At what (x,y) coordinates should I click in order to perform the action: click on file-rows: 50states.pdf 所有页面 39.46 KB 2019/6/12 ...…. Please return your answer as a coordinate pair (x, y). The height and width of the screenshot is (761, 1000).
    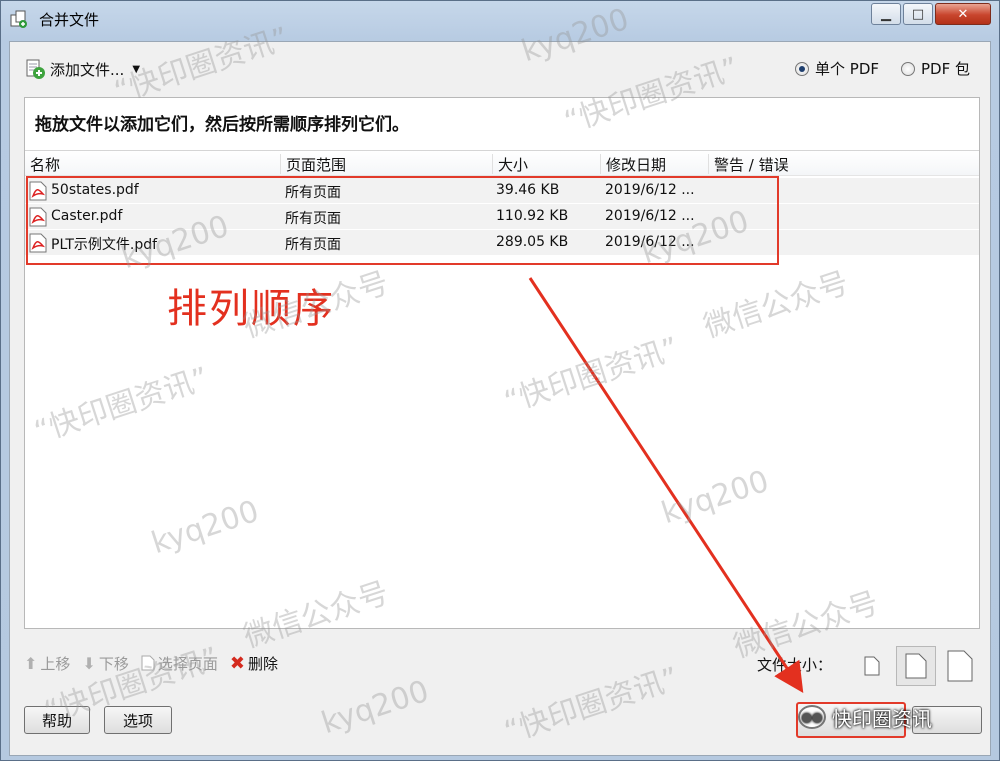
    Looking at the image, I should click on (502, 217).